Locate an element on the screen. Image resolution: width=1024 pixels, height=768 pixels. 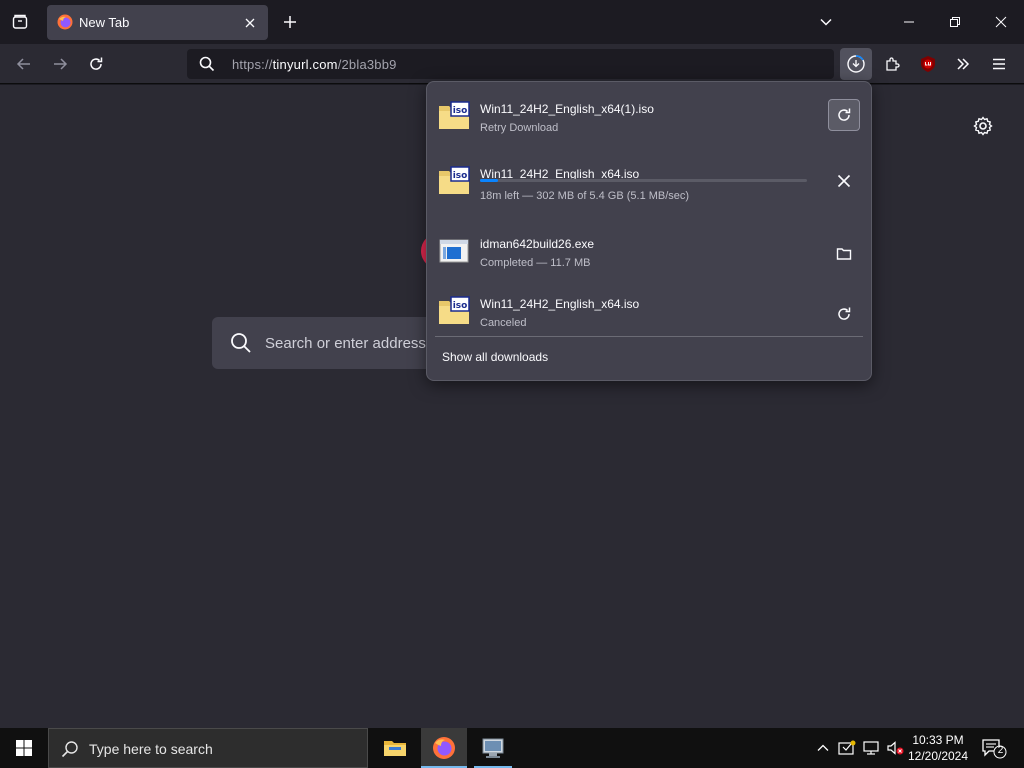
navigation-toolbar: https://tinyurl.com/2bla3bb9 is located at coordinates (512, 64).